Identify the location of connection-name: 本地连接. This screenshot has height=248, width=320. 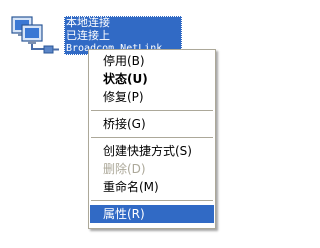
(88, 22).